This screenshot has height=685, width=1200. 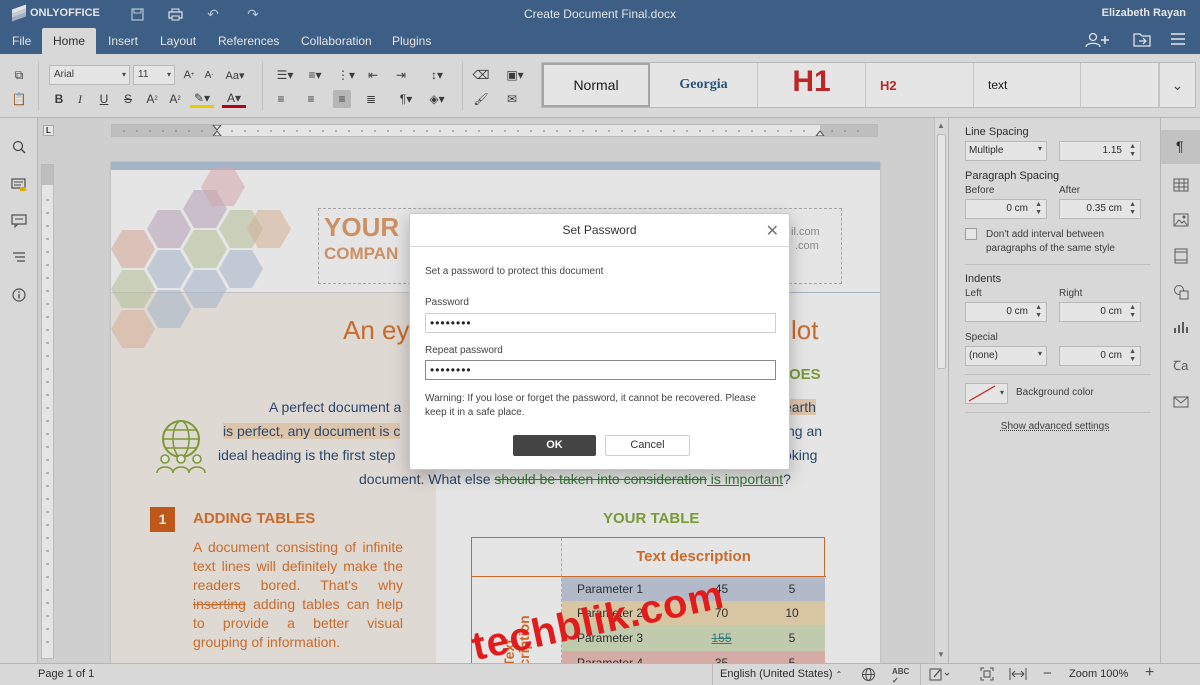 What do you see at coordinates (464, 350) in the screenshot?
I see `repeat-password-label: Repeat password` at bounding box center [464, 350].